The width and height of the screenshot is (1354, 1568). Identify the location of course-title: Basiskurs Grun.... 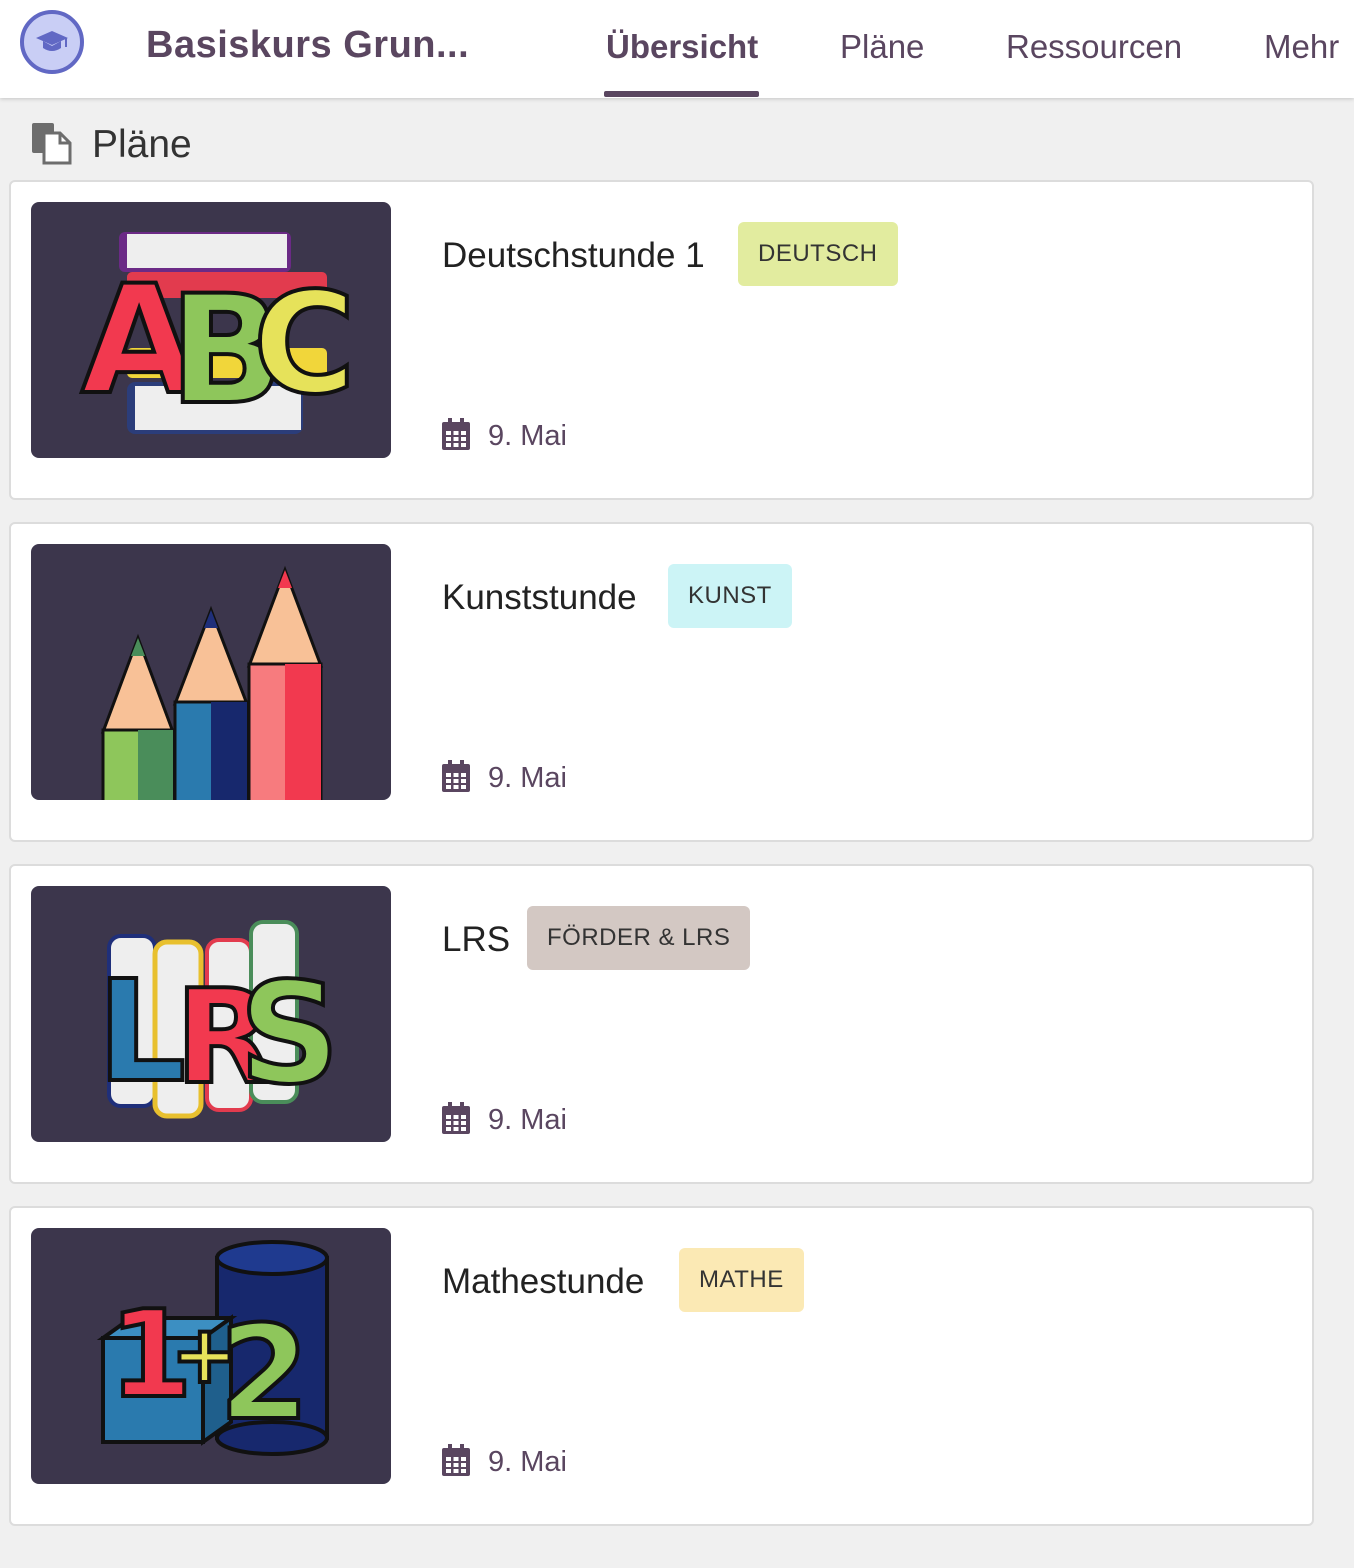
(307, 45).